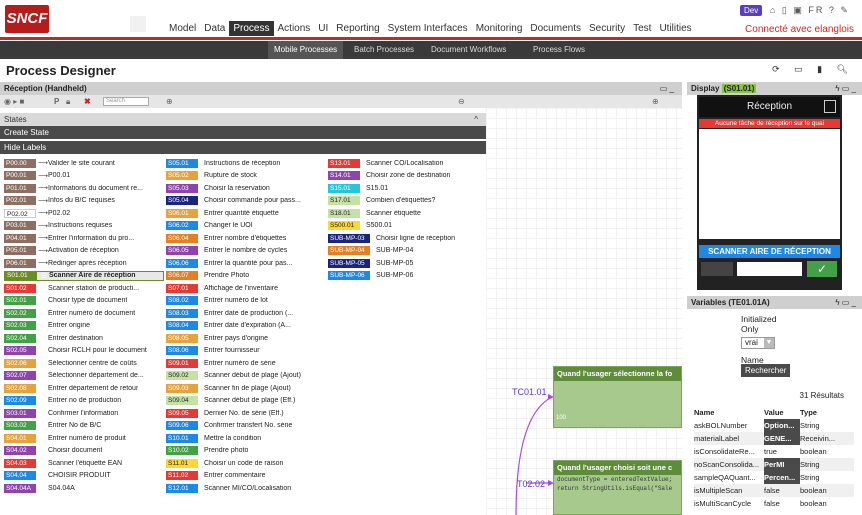 This screenshot has height=515, width=862. What do you see at coordinates (84, 163) in the screenshot?
I see `state-item: P00.00 ⟶ Valider le site courant` at bounding box center [84, 163].